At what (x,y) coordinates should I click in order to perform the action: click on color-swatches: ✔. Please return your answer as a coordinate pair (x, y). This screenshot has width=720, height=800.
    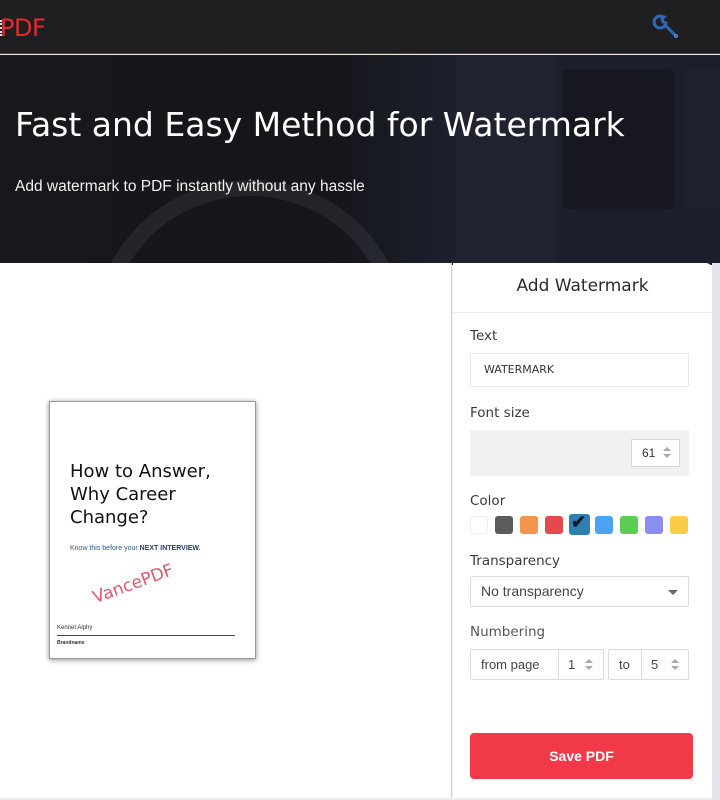
    Looking at the image, I should click on (581, 525).